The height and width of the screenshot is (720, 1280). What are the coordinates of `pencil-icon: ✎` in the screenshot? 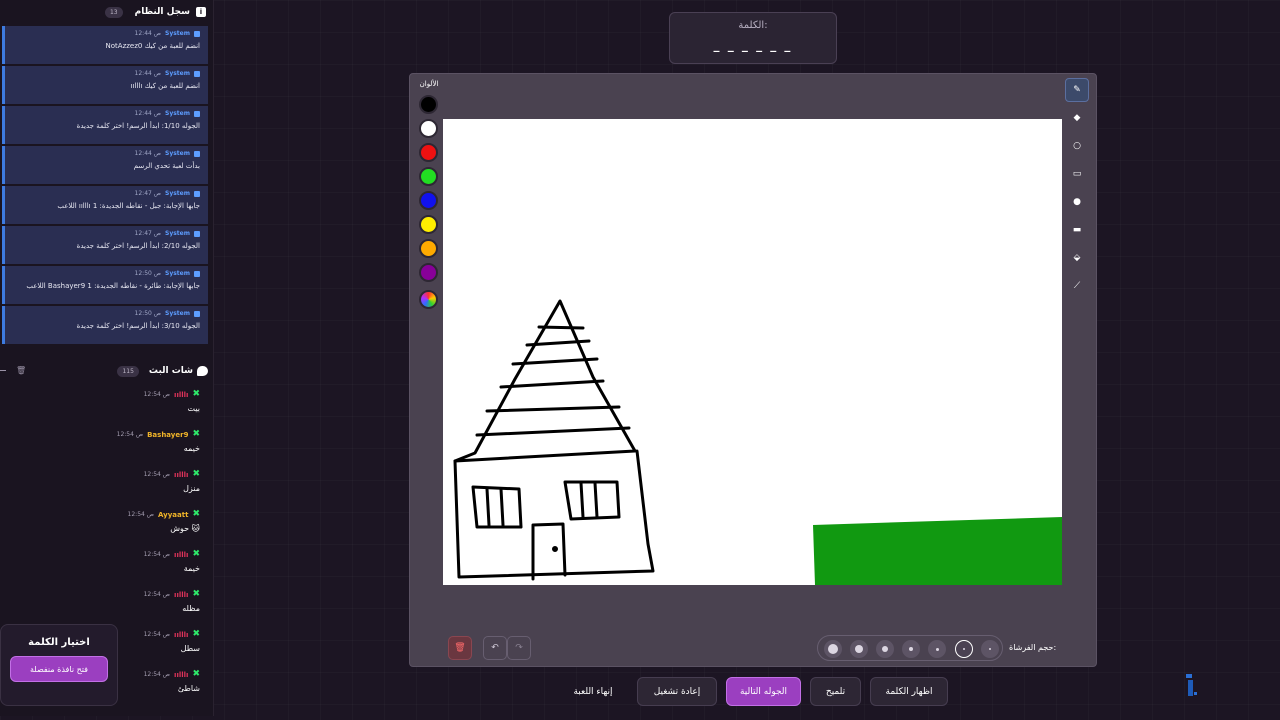 It's located at (1077, 90).